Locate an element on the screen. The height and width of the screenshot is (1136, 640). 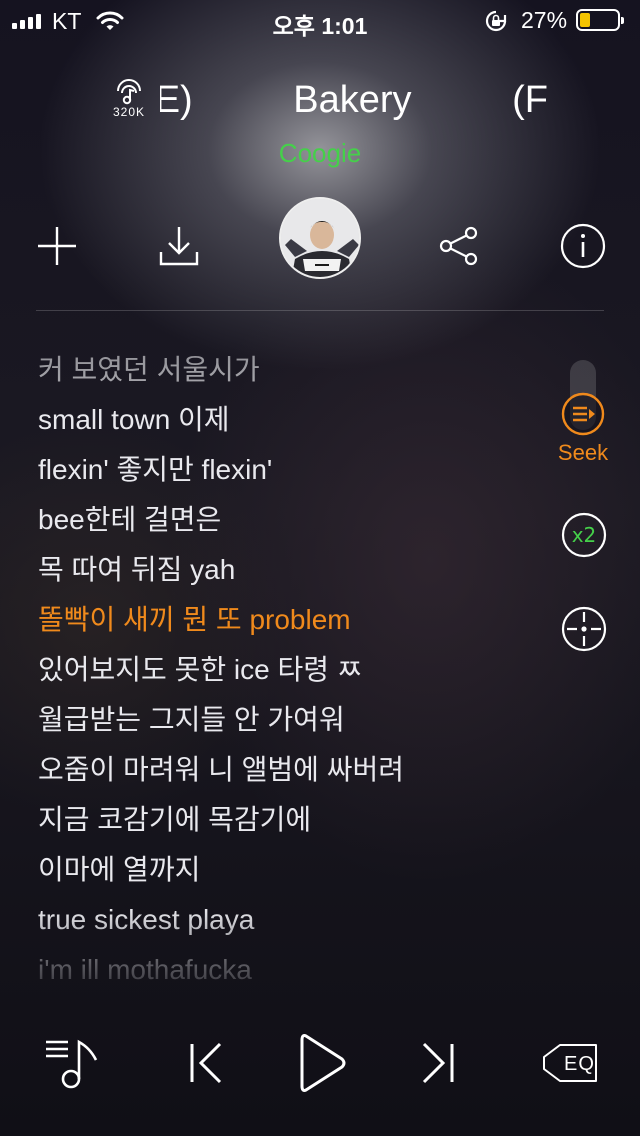
lyric-line: 목 따여 뒤짐 yah is located at coordinates (298, 570).